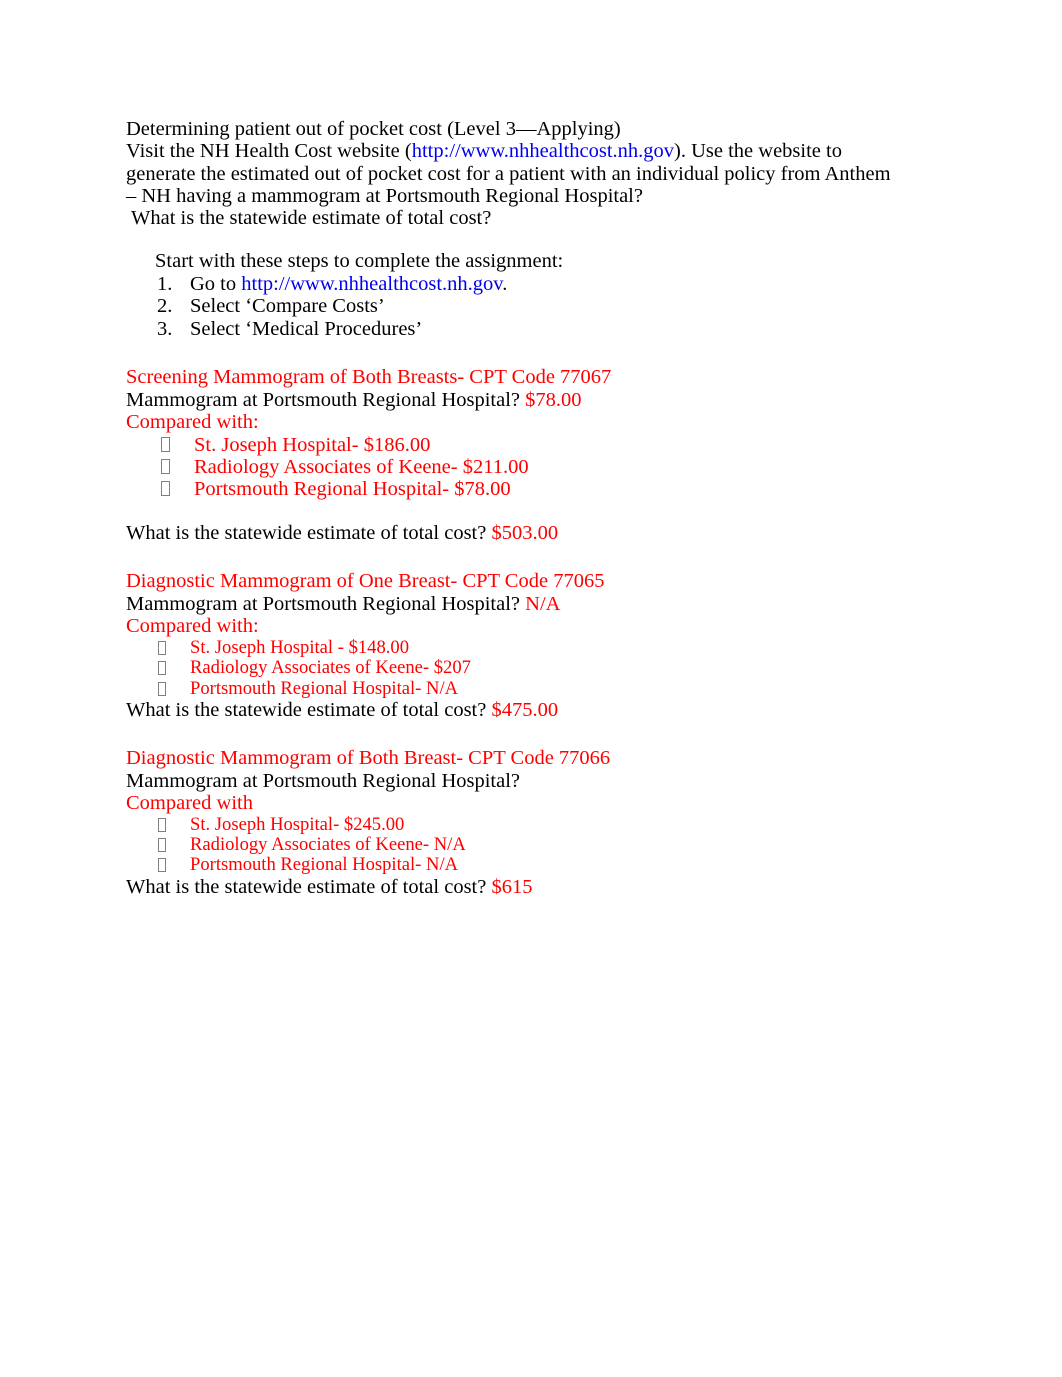  I want to click on step-item-1: 1. Go to http://www.nhhealthcost.nh.gov., so click(524, 284).